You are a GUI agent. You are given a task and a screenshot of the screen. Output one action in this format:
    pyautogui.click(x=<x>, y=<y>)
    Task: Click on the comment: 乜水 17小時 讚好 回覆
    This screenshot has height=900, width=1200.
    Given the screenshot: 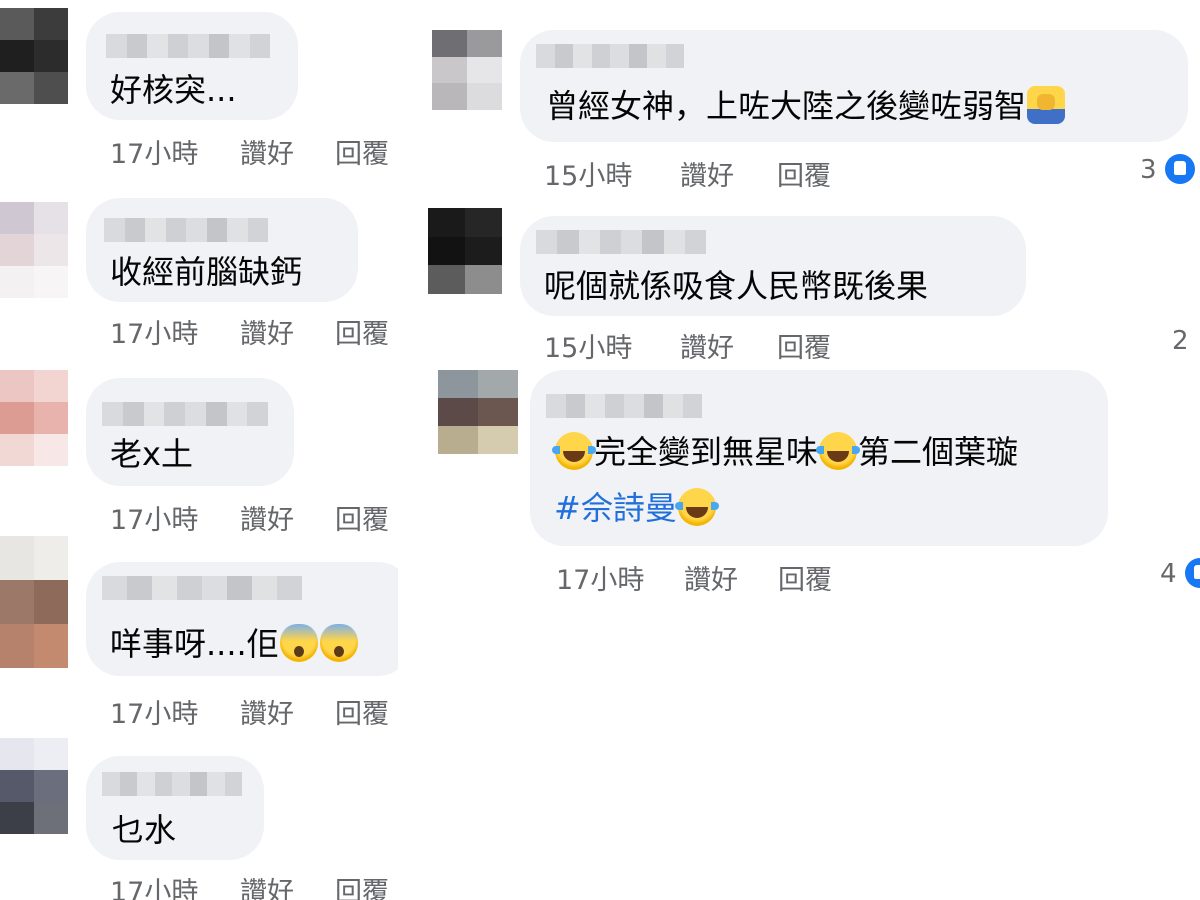 What is the action you would take?
    pyautogui.click(x=199, y=818)
    